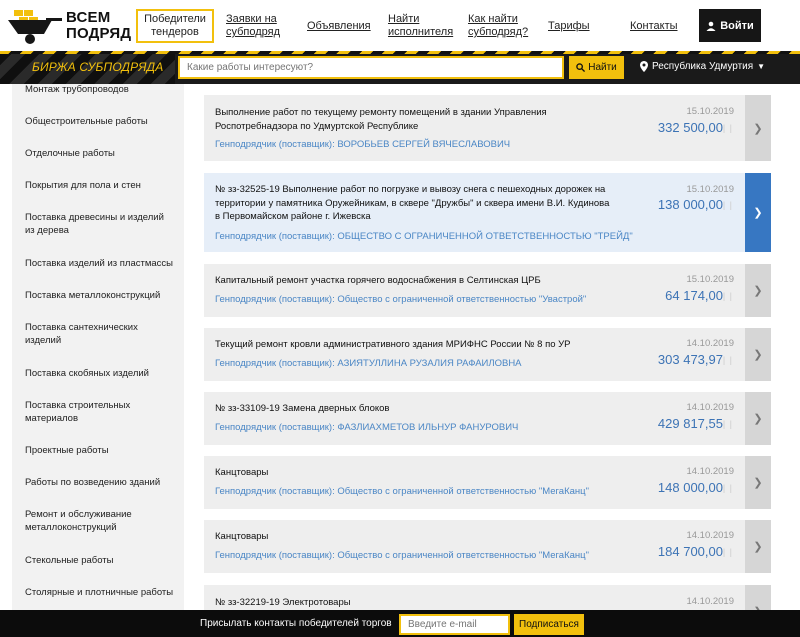  What do you see at coordinates (100, 412) in the screenshot?
I see `sidebar-item: Поставка строительных материалов` at bounding box center [100, 412].